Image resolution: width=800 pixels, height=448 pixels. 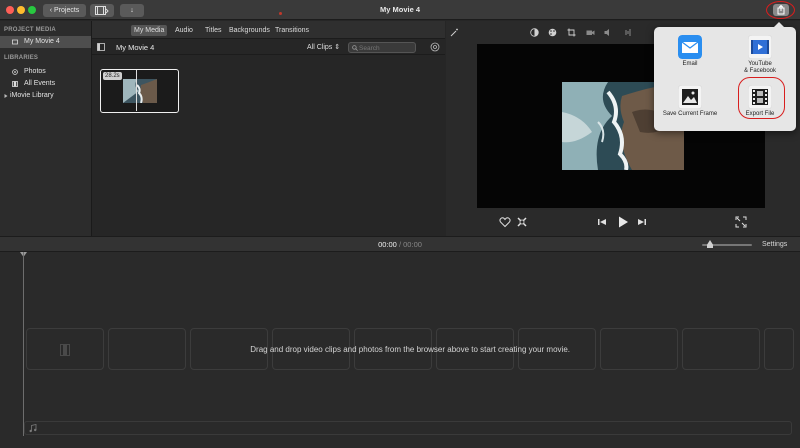 I want to click on music-note-icon, so click(x=33, y=428).